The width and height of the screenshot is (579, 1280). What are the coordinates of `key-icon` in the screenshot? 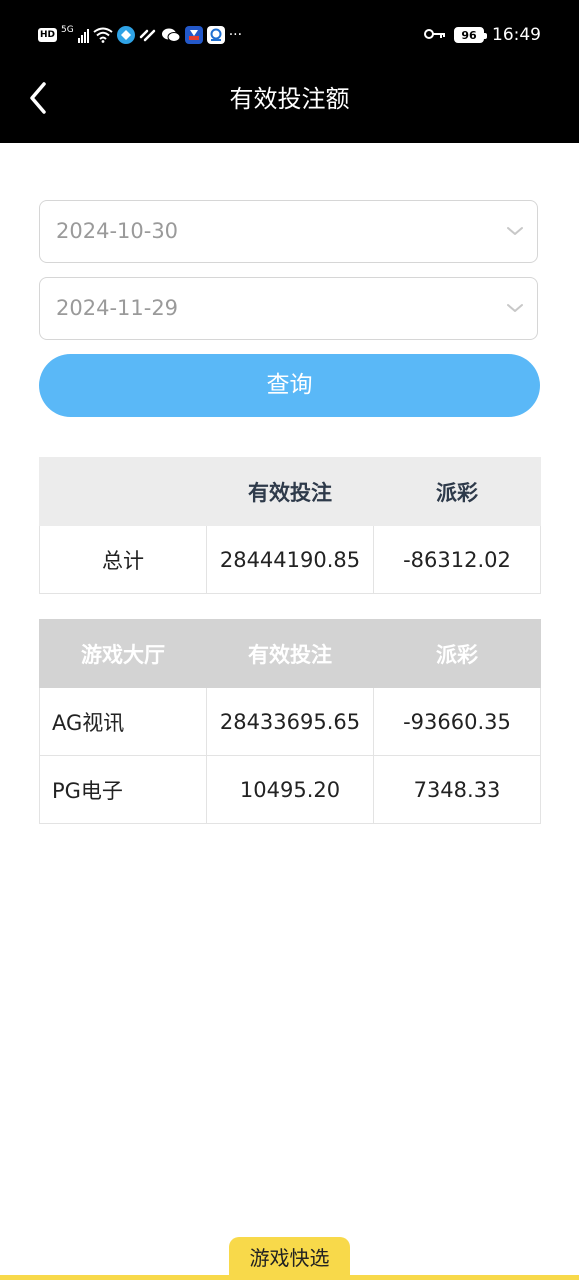 It's located at (435, 35).